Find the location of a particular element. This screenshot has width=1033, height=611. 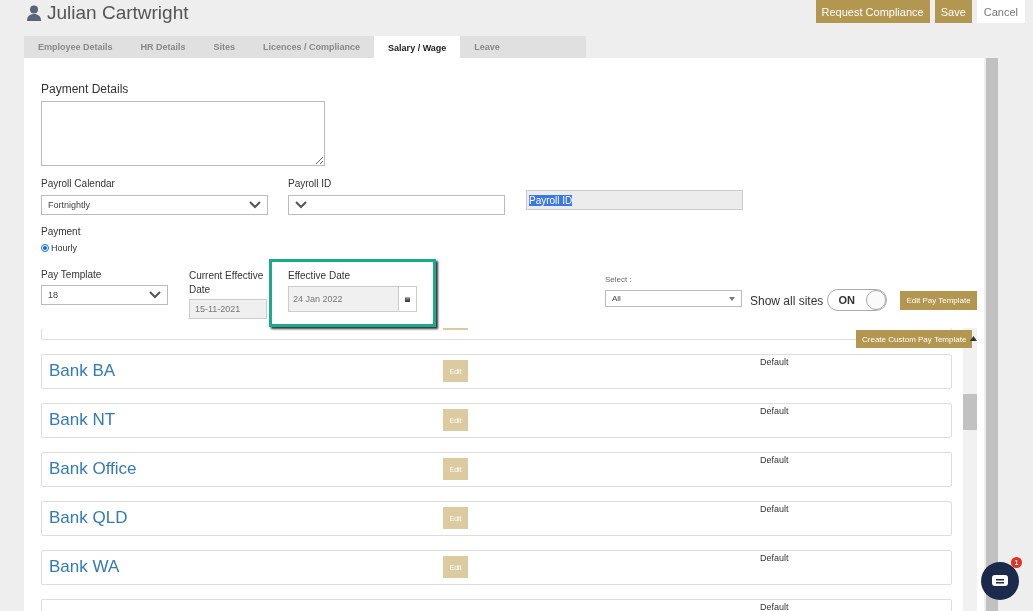

effective-date-field: 24 Jan 2022 is located at coordinates (343, 299).